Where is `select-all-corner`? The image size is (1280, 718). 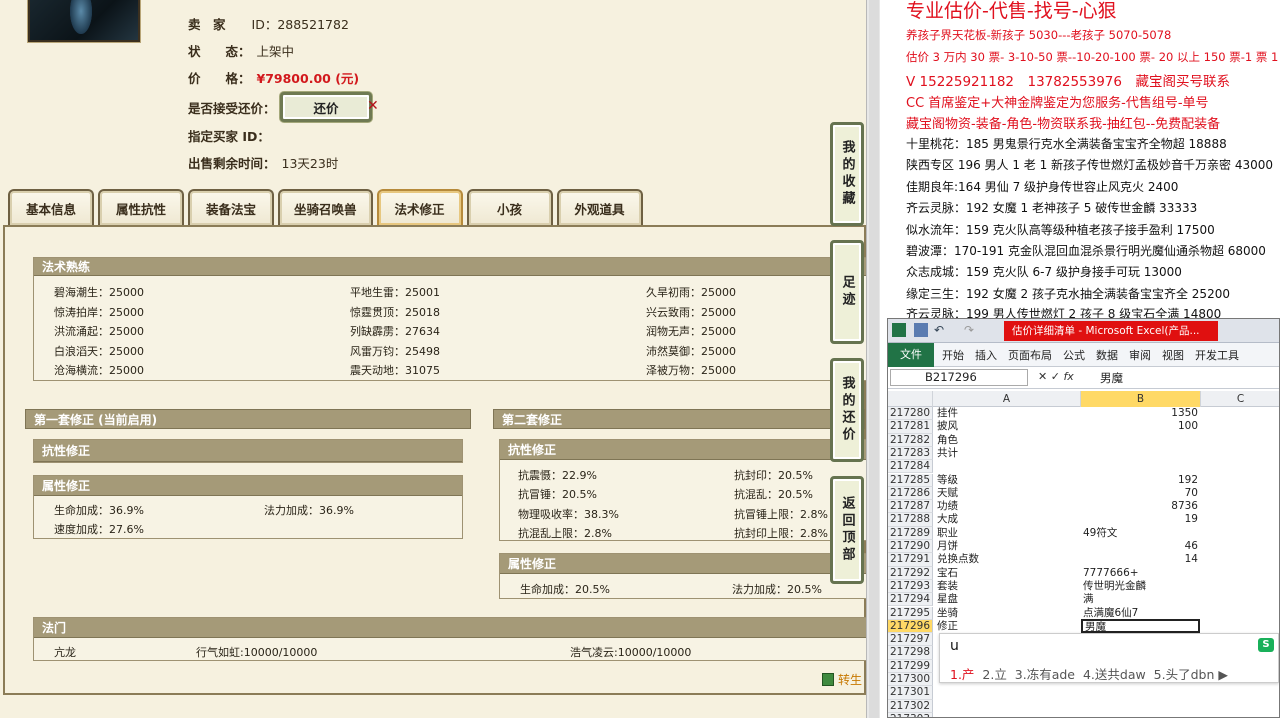
select-all-corner is located at coordinates (910, 399).